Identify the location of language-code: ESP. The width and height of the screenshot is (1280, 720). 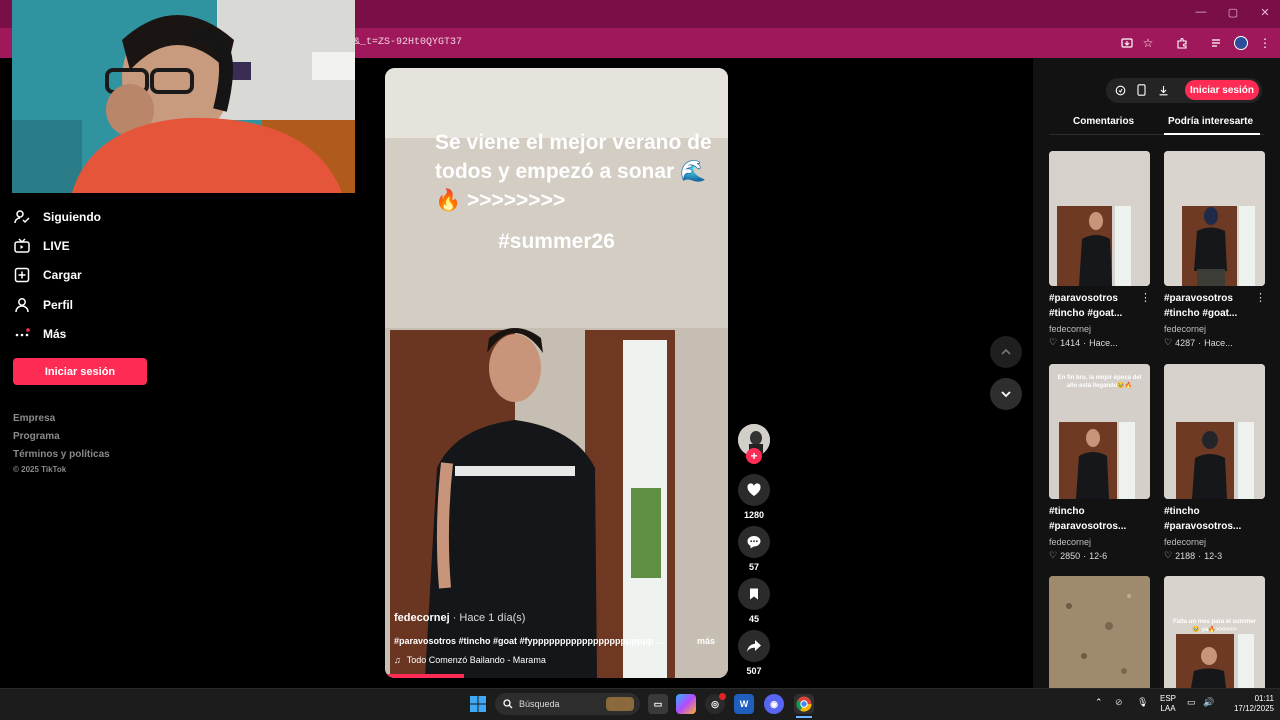
(1168, 698).